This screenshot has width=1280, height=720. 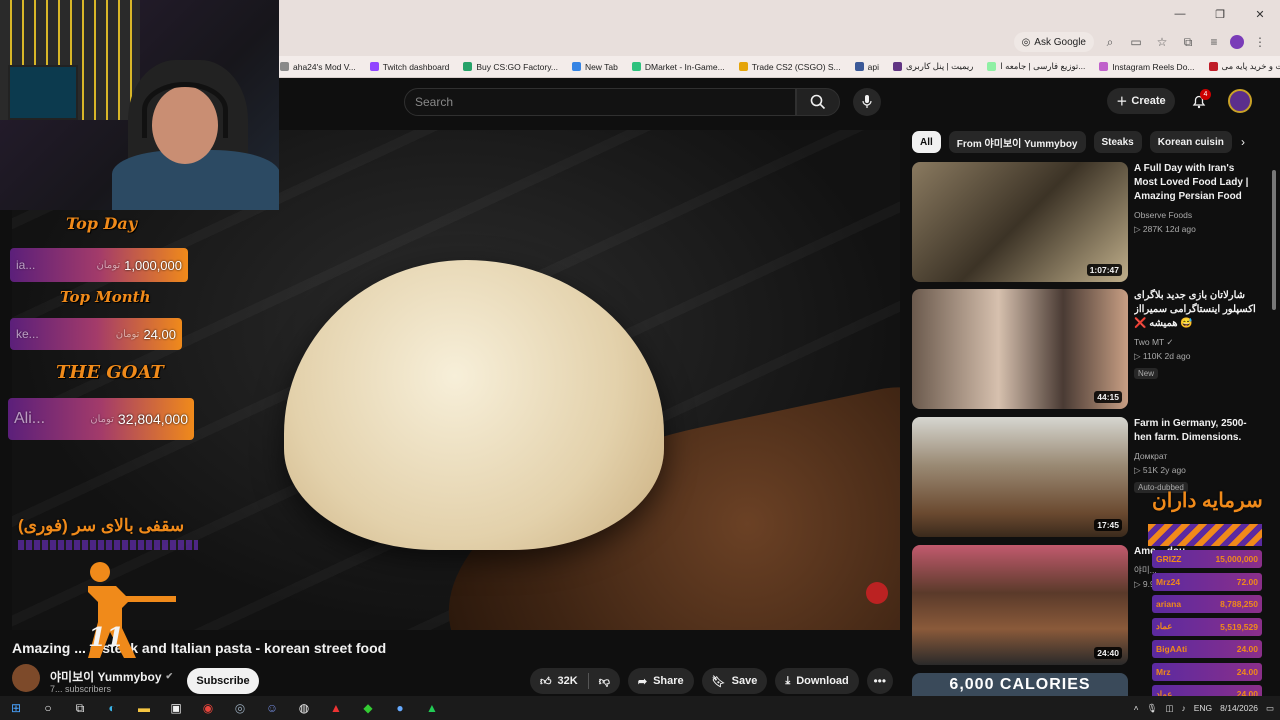 I want to click on tray-network-icon: ◫, so click(x=1169, y=708).